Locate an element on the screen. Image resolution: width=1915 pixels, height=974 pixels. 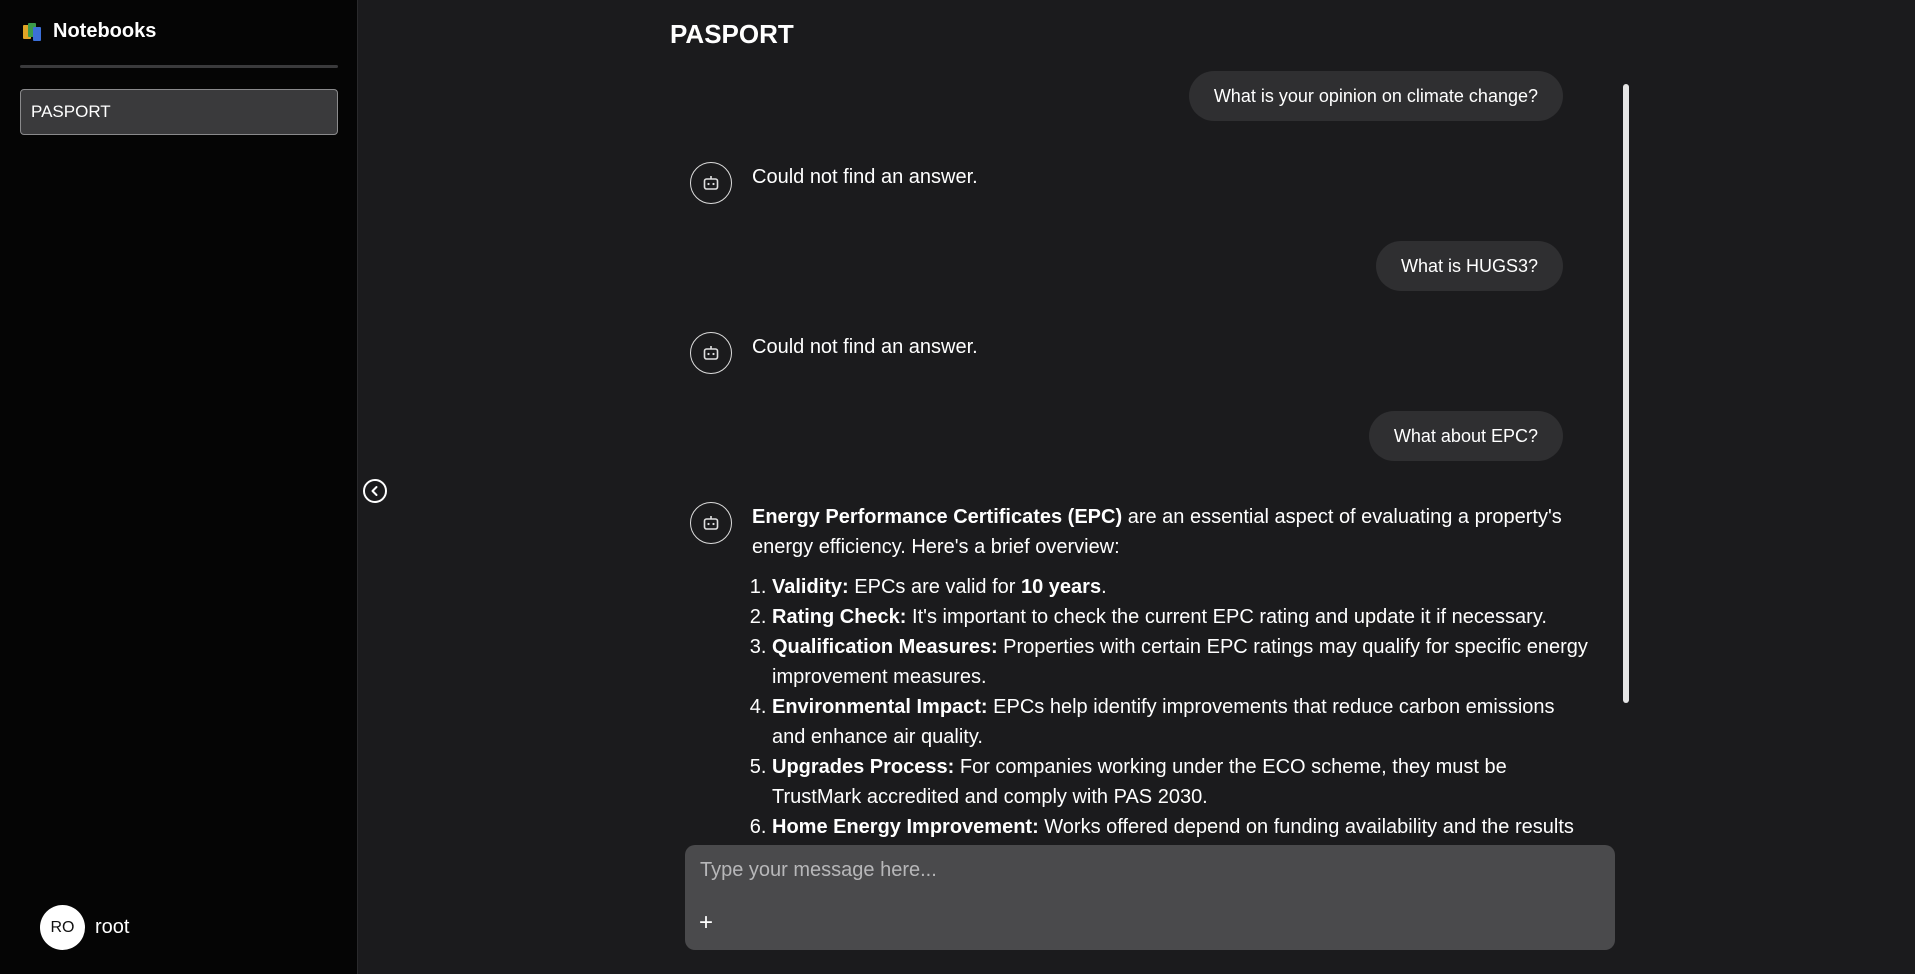
avatar: RO is located at coordinates (62, 927).